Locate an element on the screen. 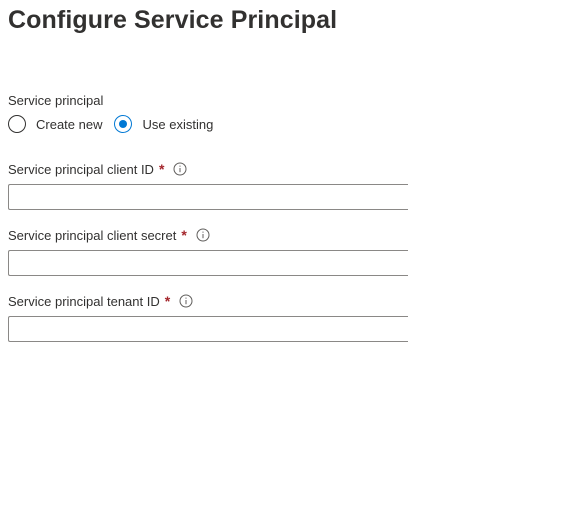  radio-use-existing is located at coordinates (123, 124).